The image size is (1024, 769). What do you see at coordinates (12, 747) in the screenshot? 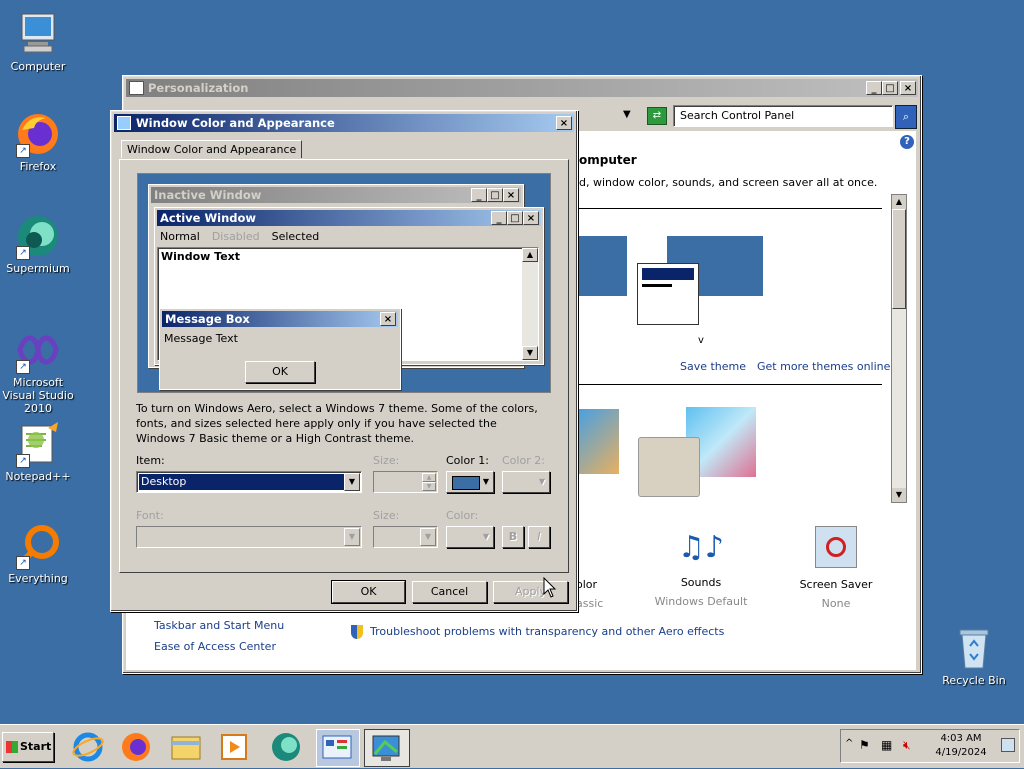
I see `windows-logo-icon` at bounding box center [12, 747].